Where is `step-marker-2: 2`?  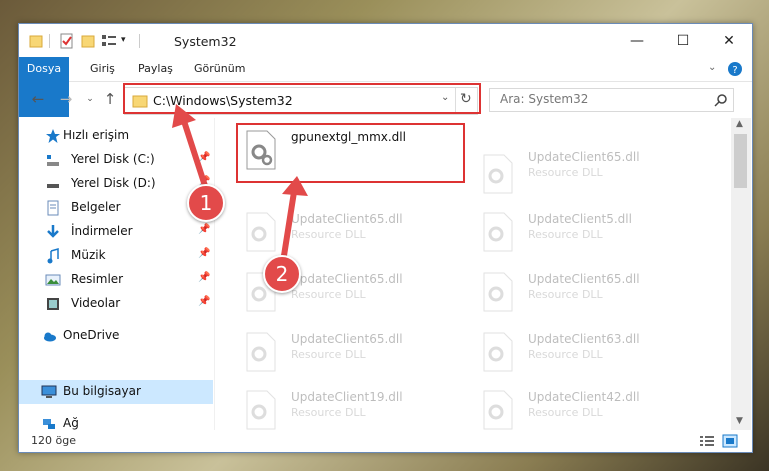
step-marker-2: 2 is located at coordinates (282, 274).